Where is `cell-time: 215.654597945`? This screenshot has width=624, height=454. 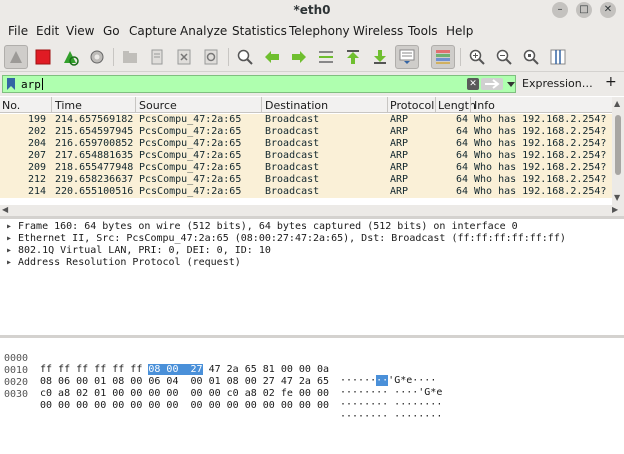 cell-time: 215.654597945 is located at coordinates (94, 131).